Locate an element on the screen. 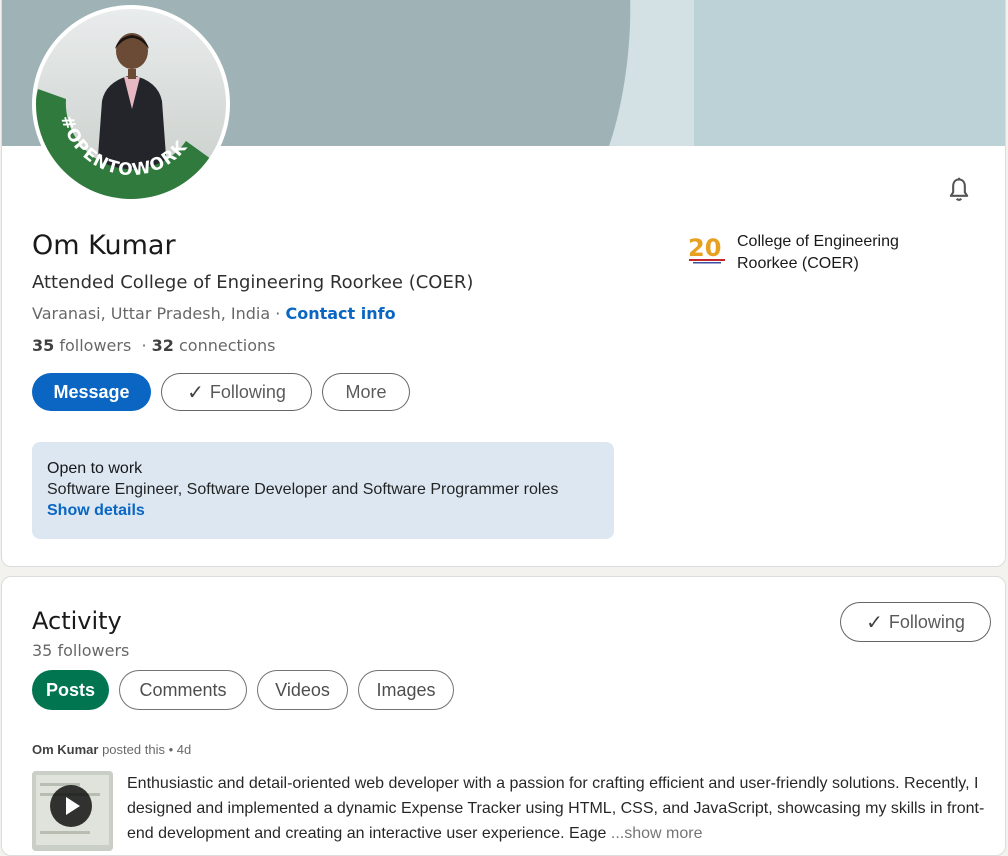 The image size is (1008, 856). followers-label: followers is located at coordinates (93, 345).